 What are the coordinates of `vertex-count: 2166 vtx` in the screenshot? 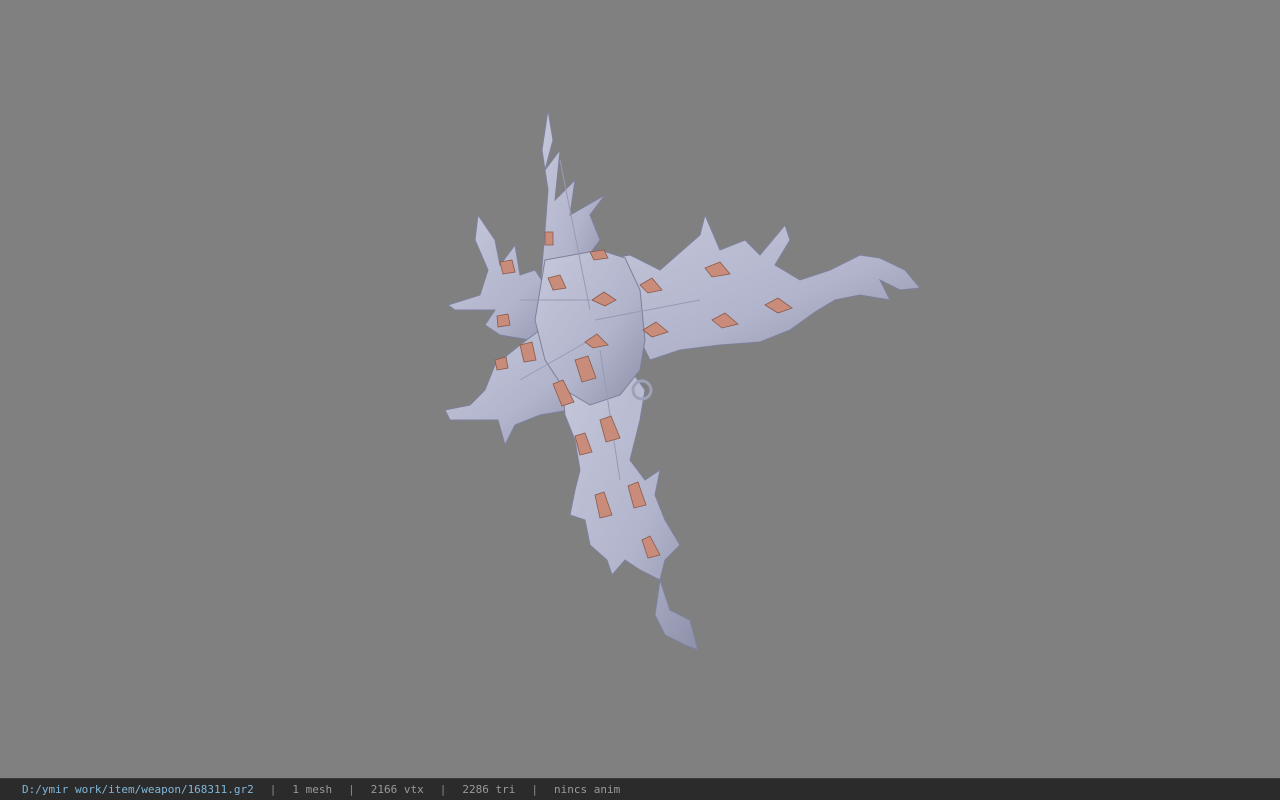 It's located at (397, 789).